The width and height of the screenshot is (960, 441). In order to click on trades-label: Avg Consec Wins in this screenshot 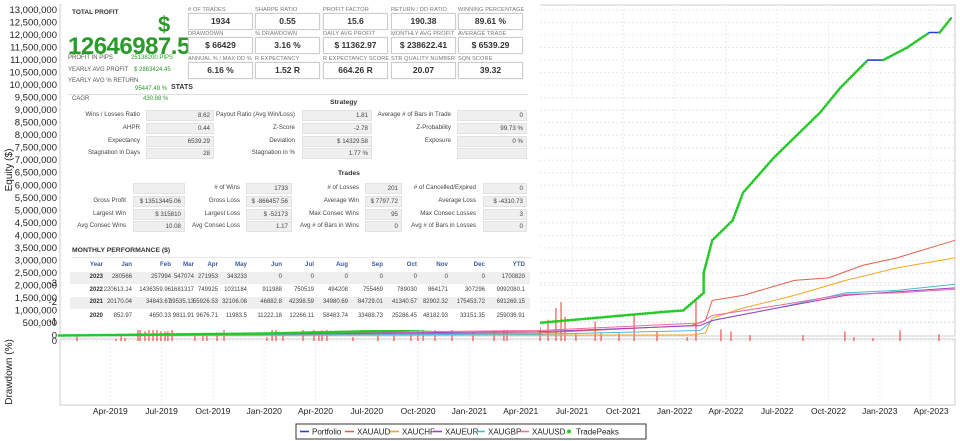, I will do `click(101, 225)`.